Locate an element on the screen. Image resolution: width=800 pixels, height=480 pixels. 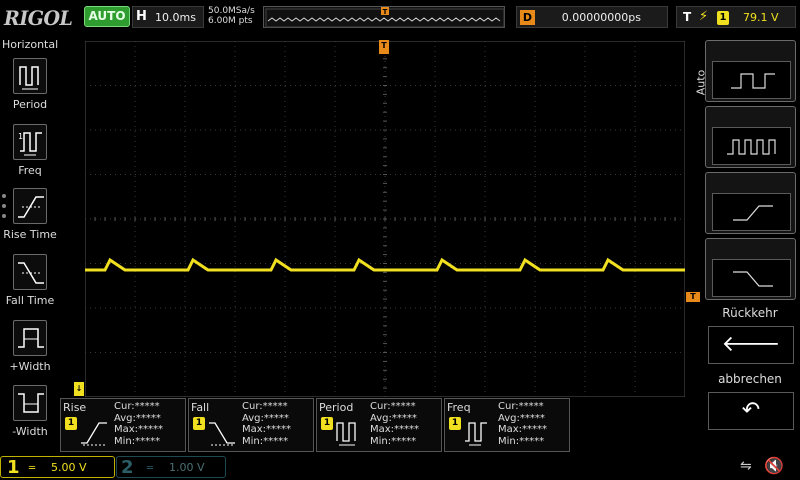
menu-item-positive-width: +Width is located at coordinates (30, 345).